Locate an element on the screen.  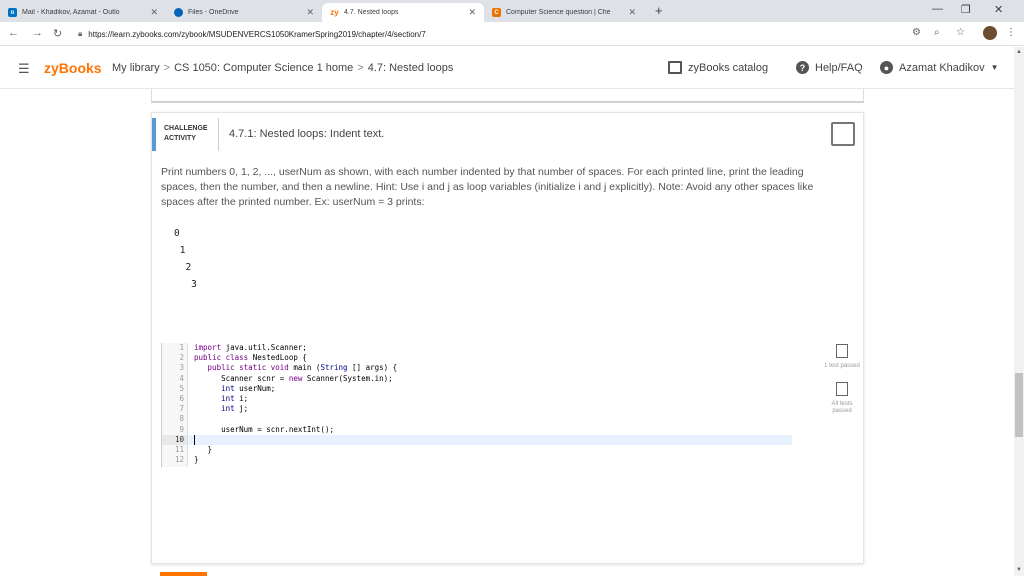
line-number: 9 is located at coordinates (181, 429).